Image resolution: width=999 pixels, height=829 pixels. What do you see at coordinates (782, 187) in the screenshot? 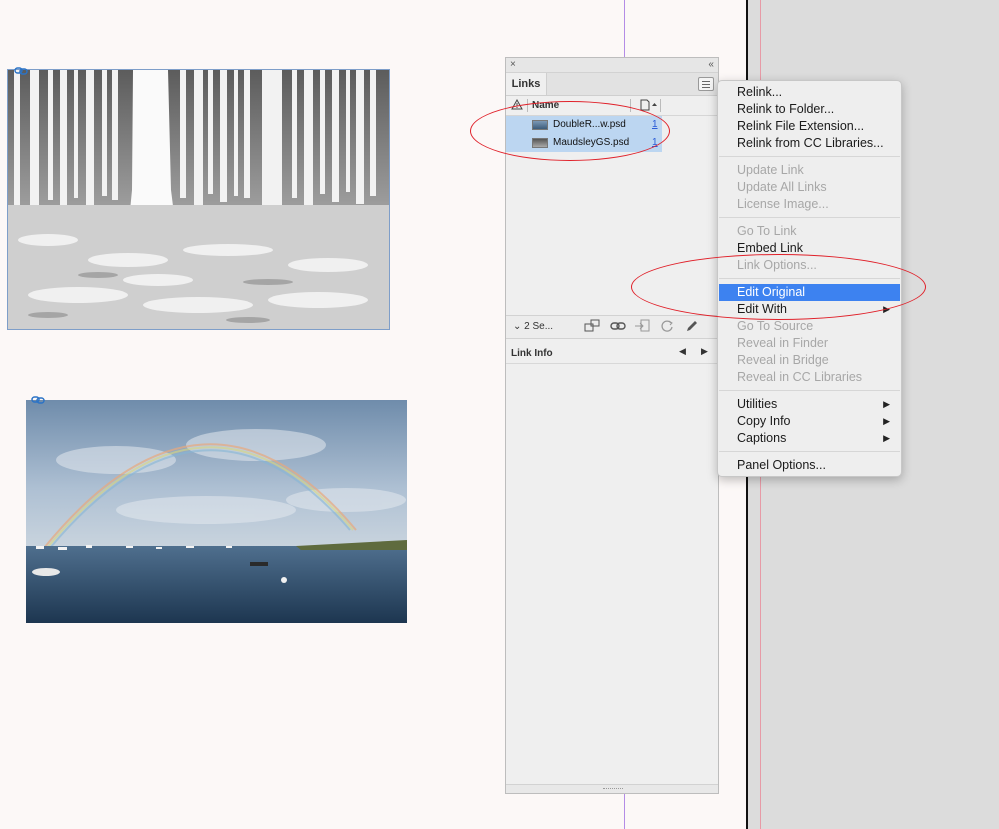
I see `menu-item-label: Update All Links` at bounding box center [782, 187].